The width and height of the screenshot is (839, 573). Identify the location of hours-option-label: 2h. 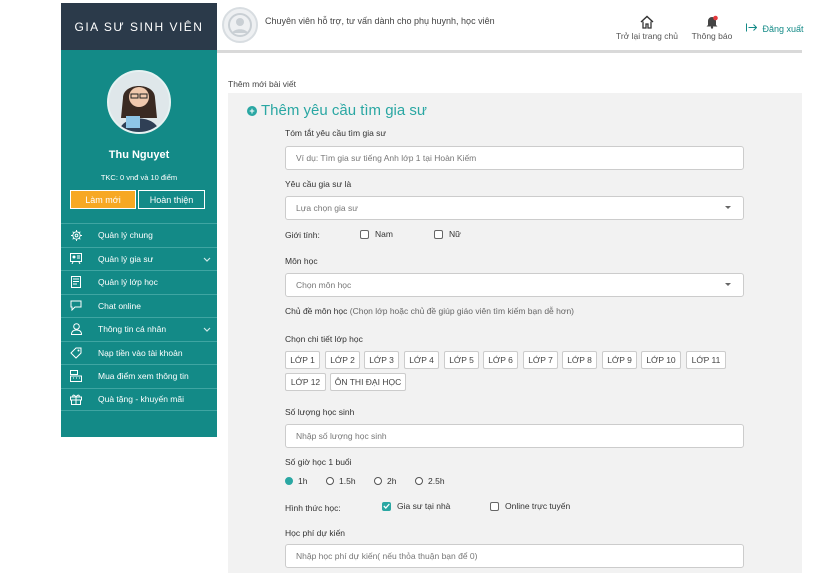
(392, 481).